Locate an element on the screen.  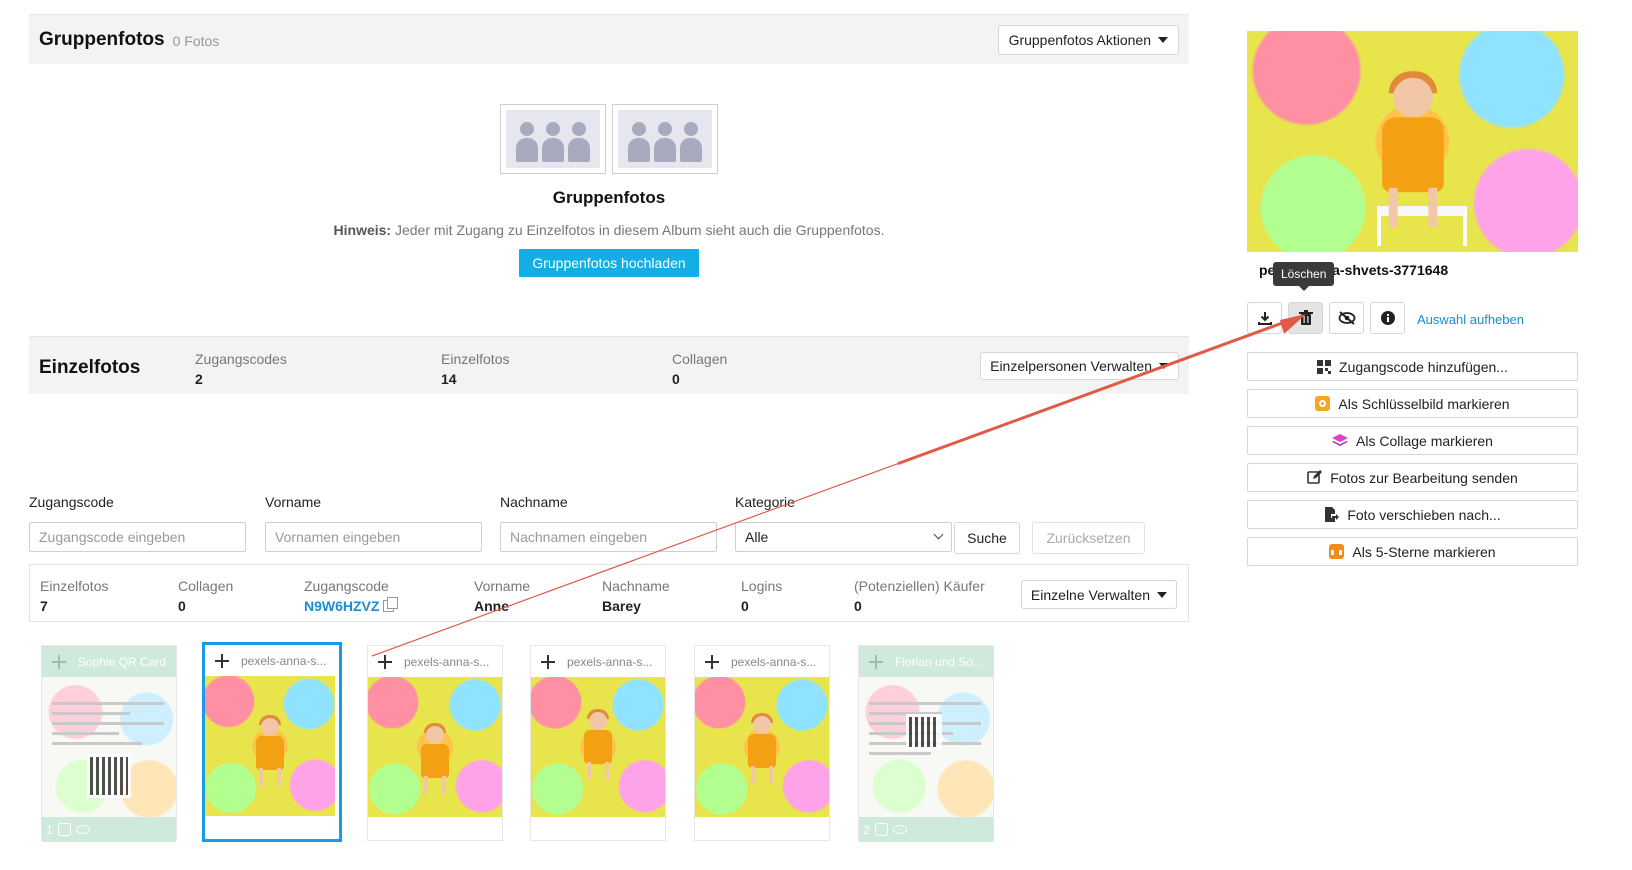
qr-code-icon is located at coordinates (924, 732).